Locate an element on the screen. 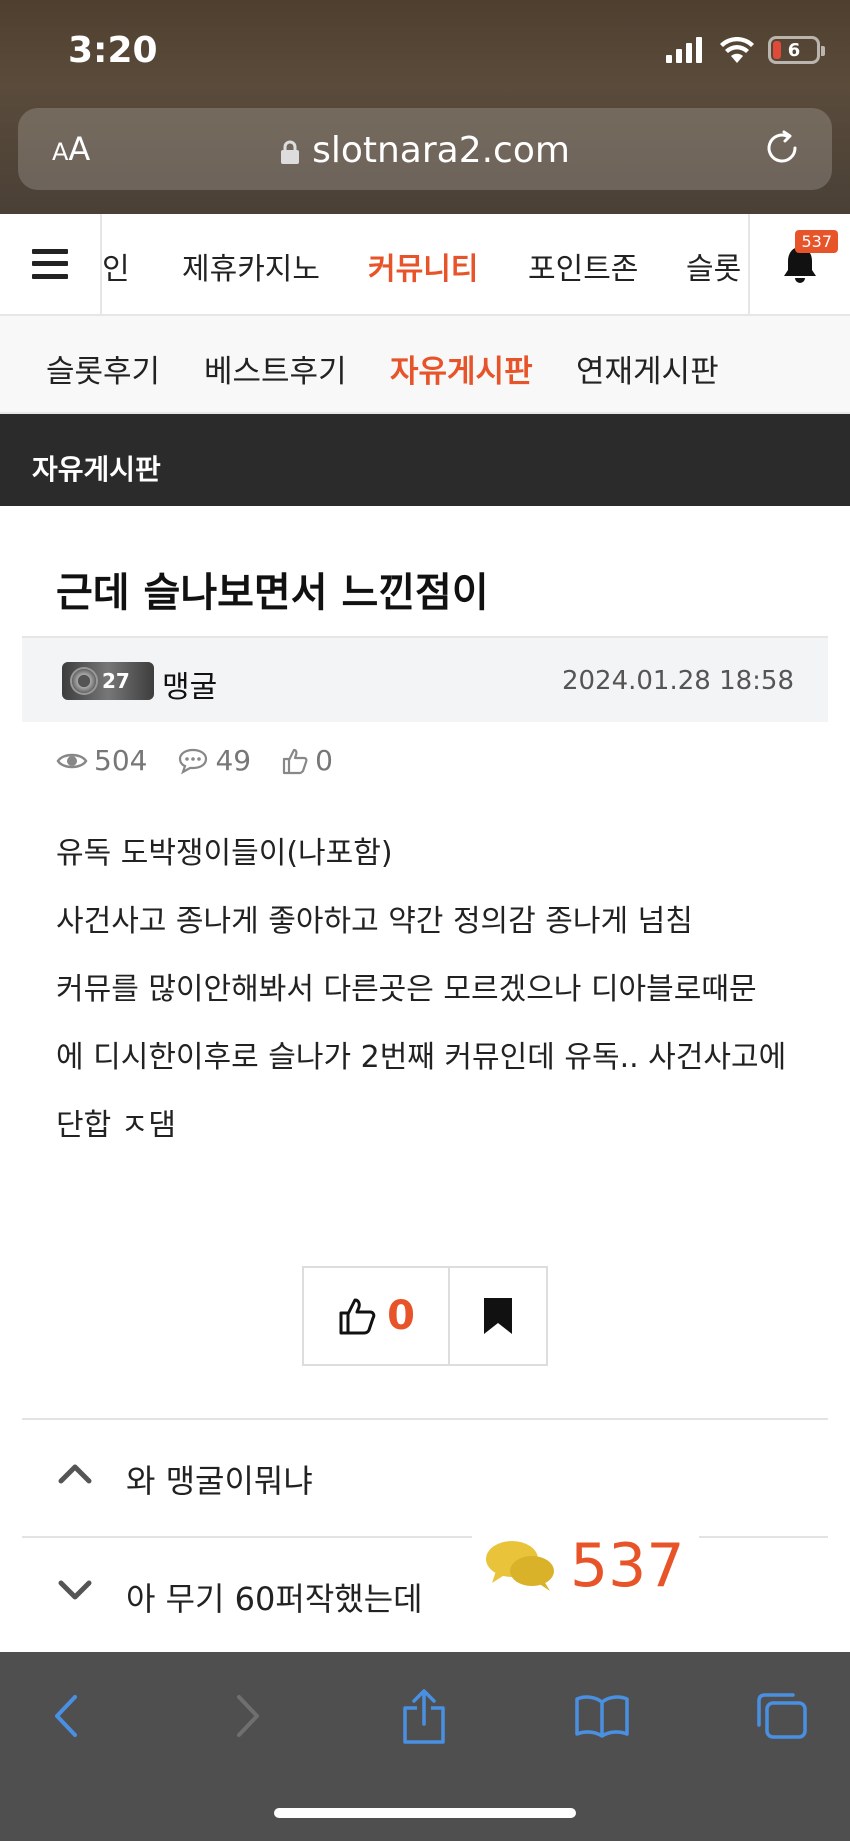 Image resolution: width=850 pixels, height=1841 pixels. hamburger-icon is located at coordinates (50, 264).